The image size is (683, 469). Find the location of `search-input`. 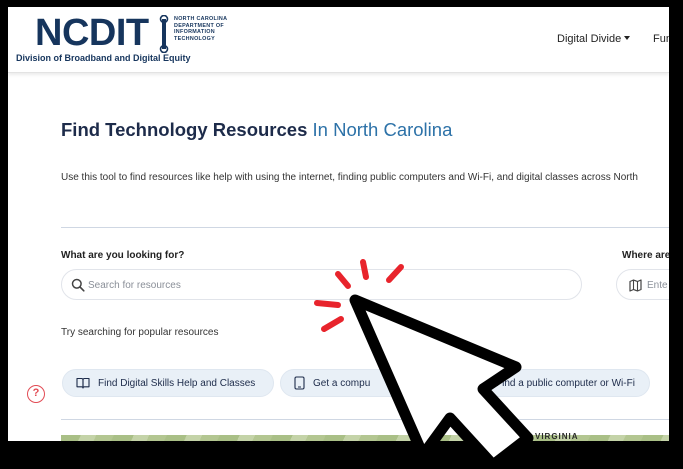

search-input is located at coordinates (328, 285).